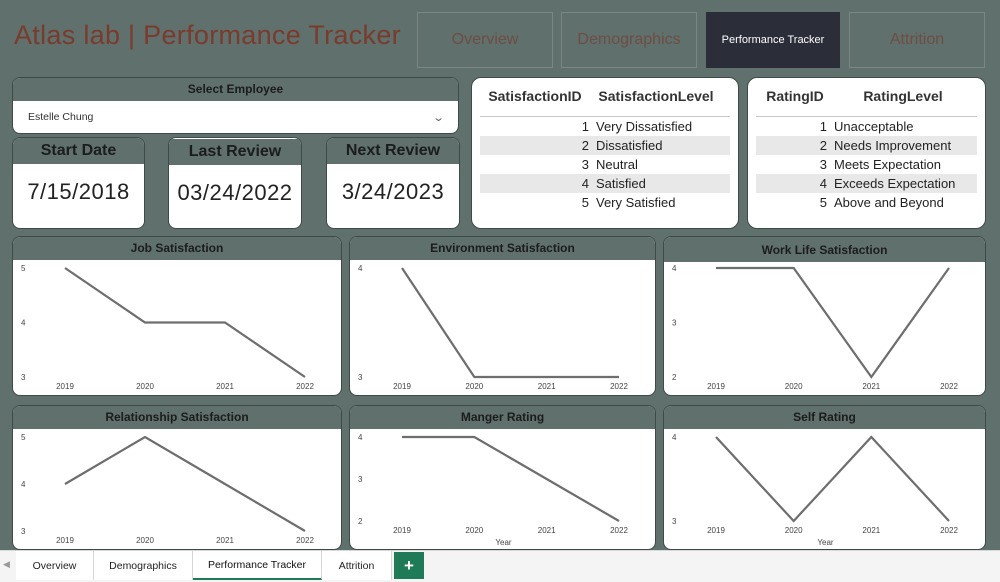 The image size is (1000, 582). Describe the element at coordinates (824, 417) in the screenshot. I see `chart-title: Self Rating` at that location.